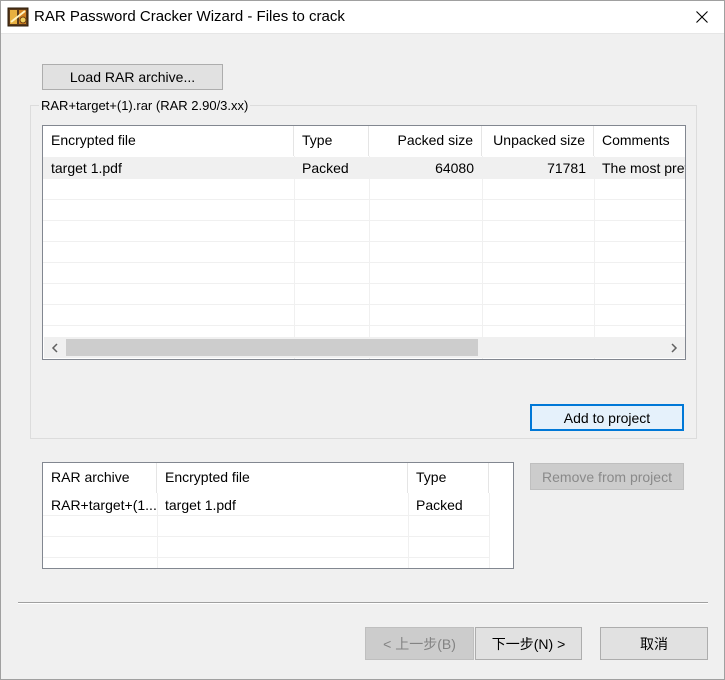 The width and height of the screenshot is (725, 680). What do you see at coordinates (566, 168) in the screenshot?
I see `cell-unpacked-size: 71781` at bounding box center [566, 168].